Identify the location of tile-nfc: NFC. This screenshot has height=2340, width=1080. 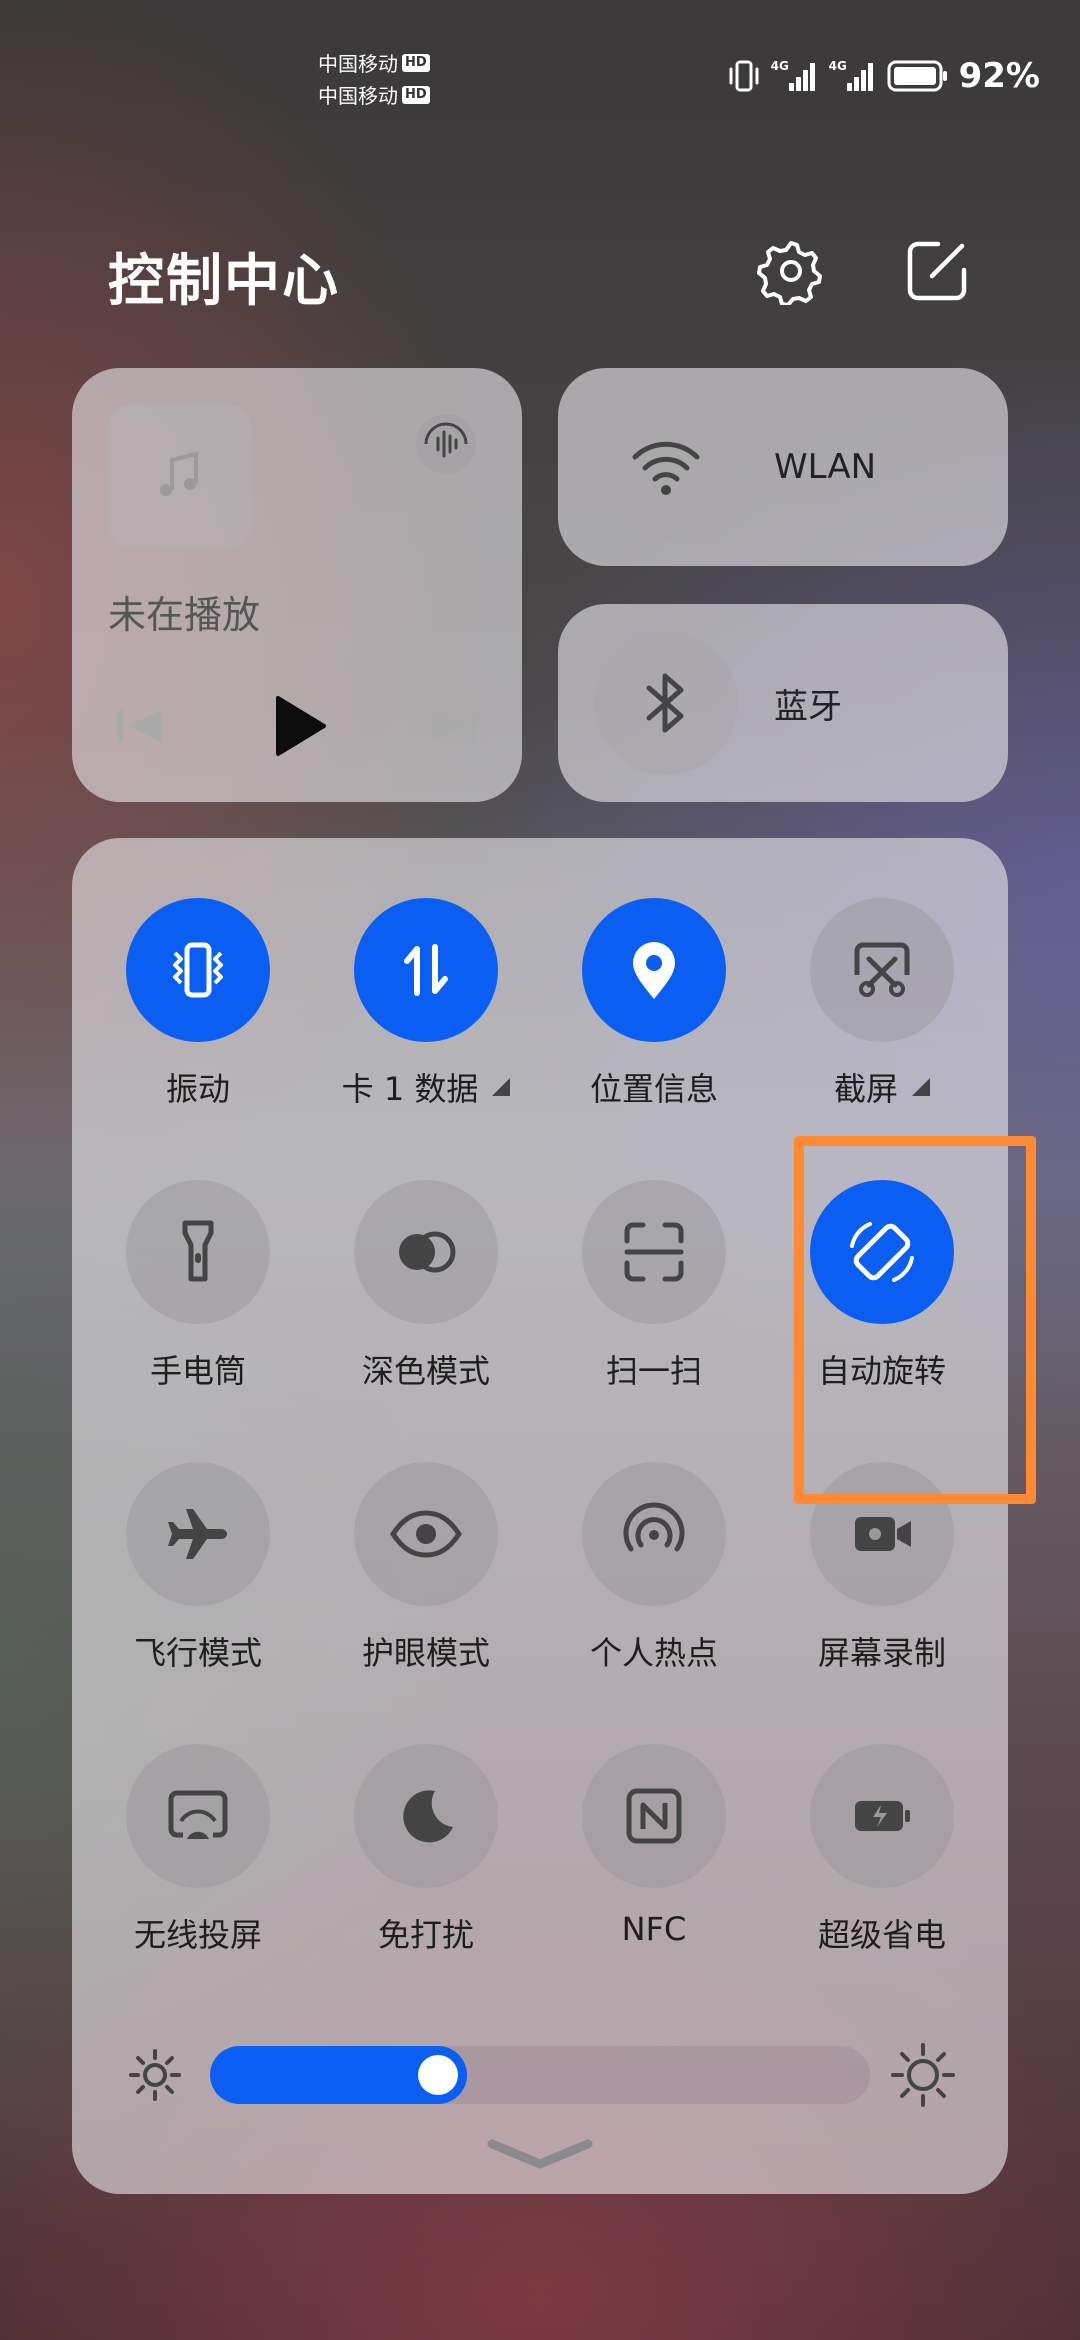
(654, 1846).